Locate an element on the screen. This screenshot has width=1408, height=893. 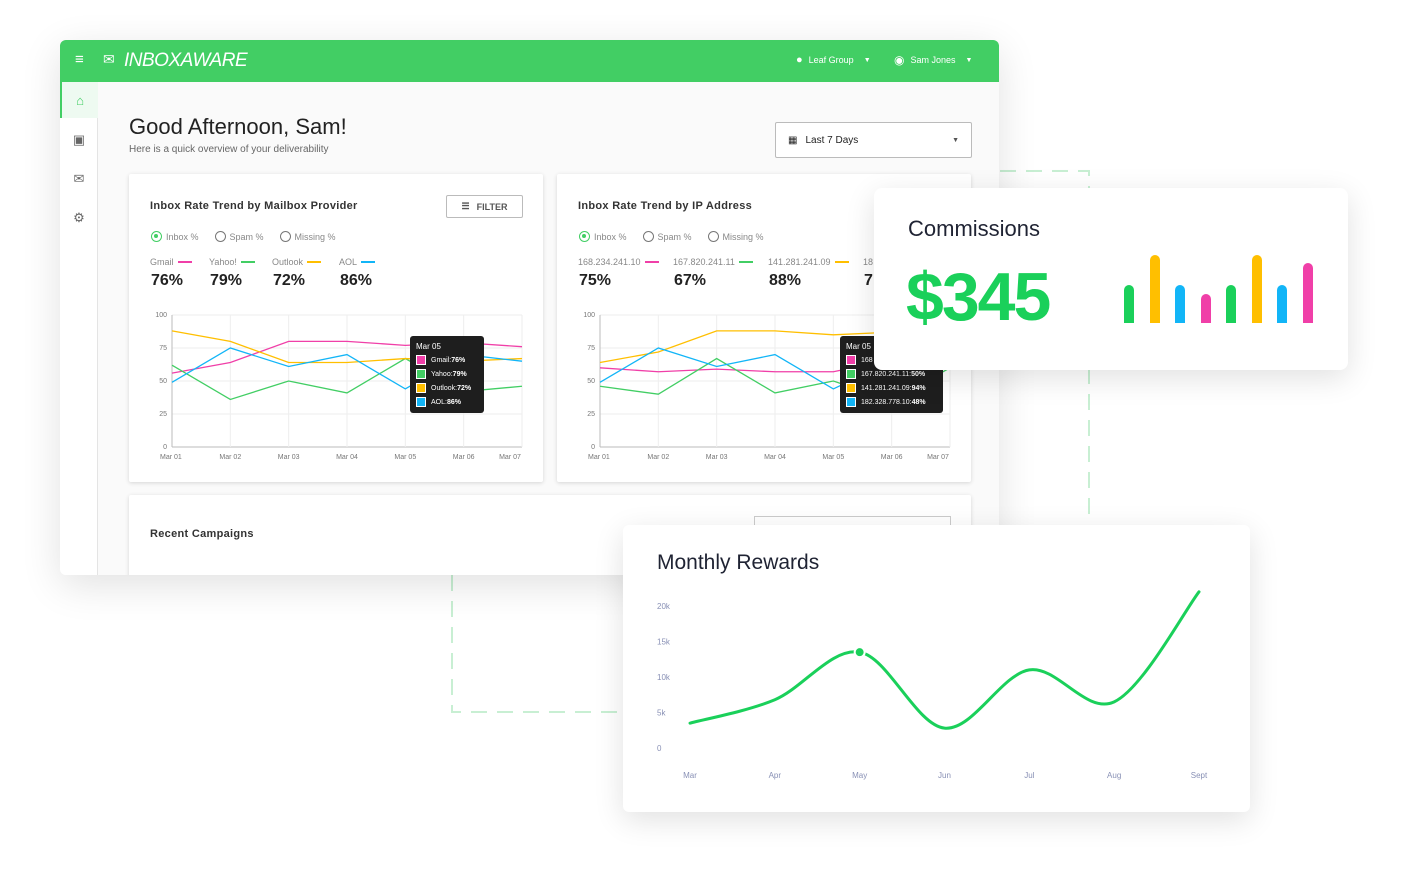
tooltip-label: Outlook: is located at coordinates (444, 388).